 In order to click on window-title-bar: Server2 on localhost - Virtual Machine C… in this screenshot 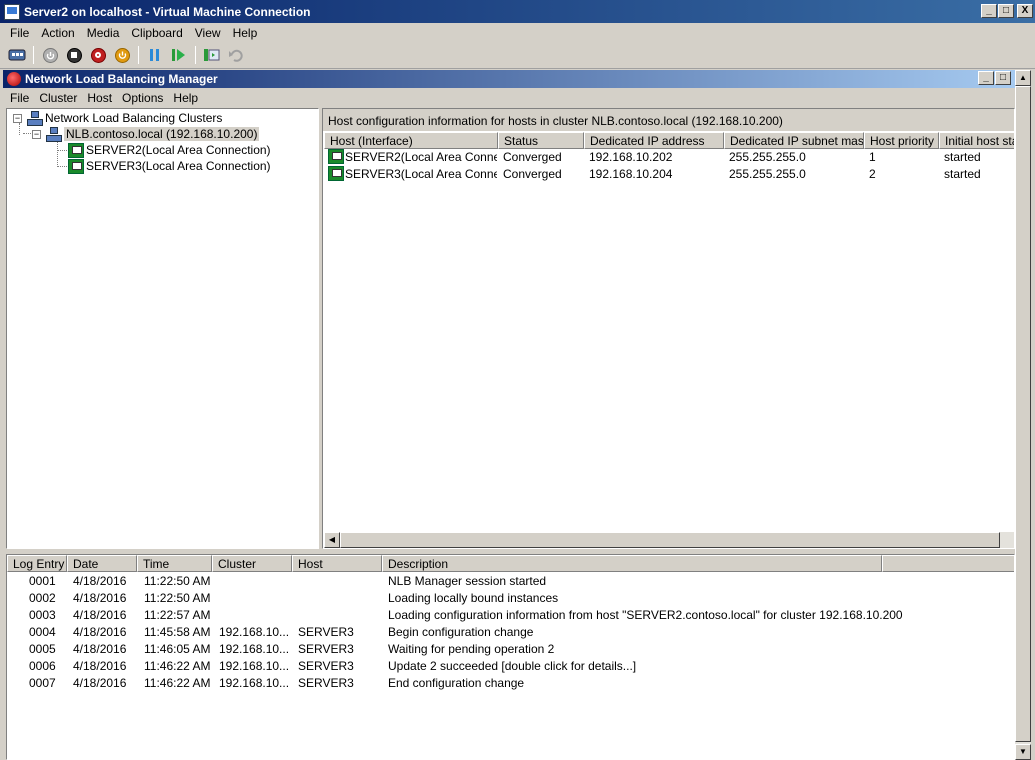, I will do `click(517, 11)`.